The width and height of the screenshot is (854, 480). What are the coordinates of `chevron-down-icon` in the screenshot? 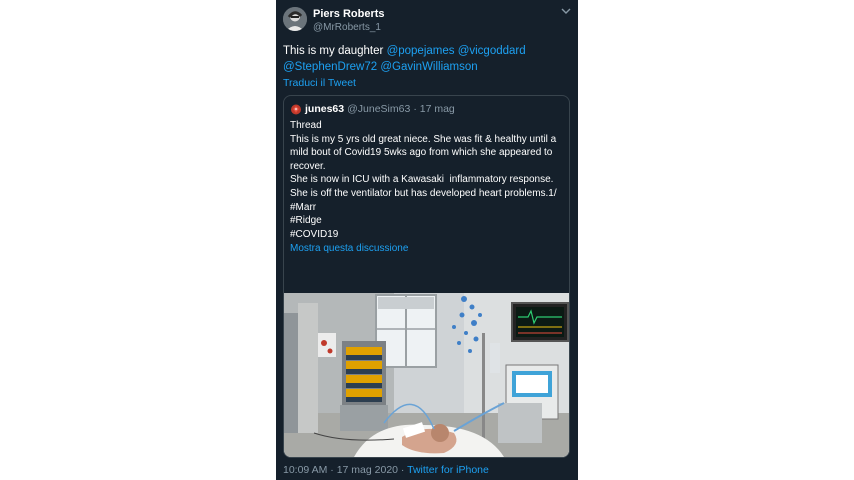 It's located at (566, 11).